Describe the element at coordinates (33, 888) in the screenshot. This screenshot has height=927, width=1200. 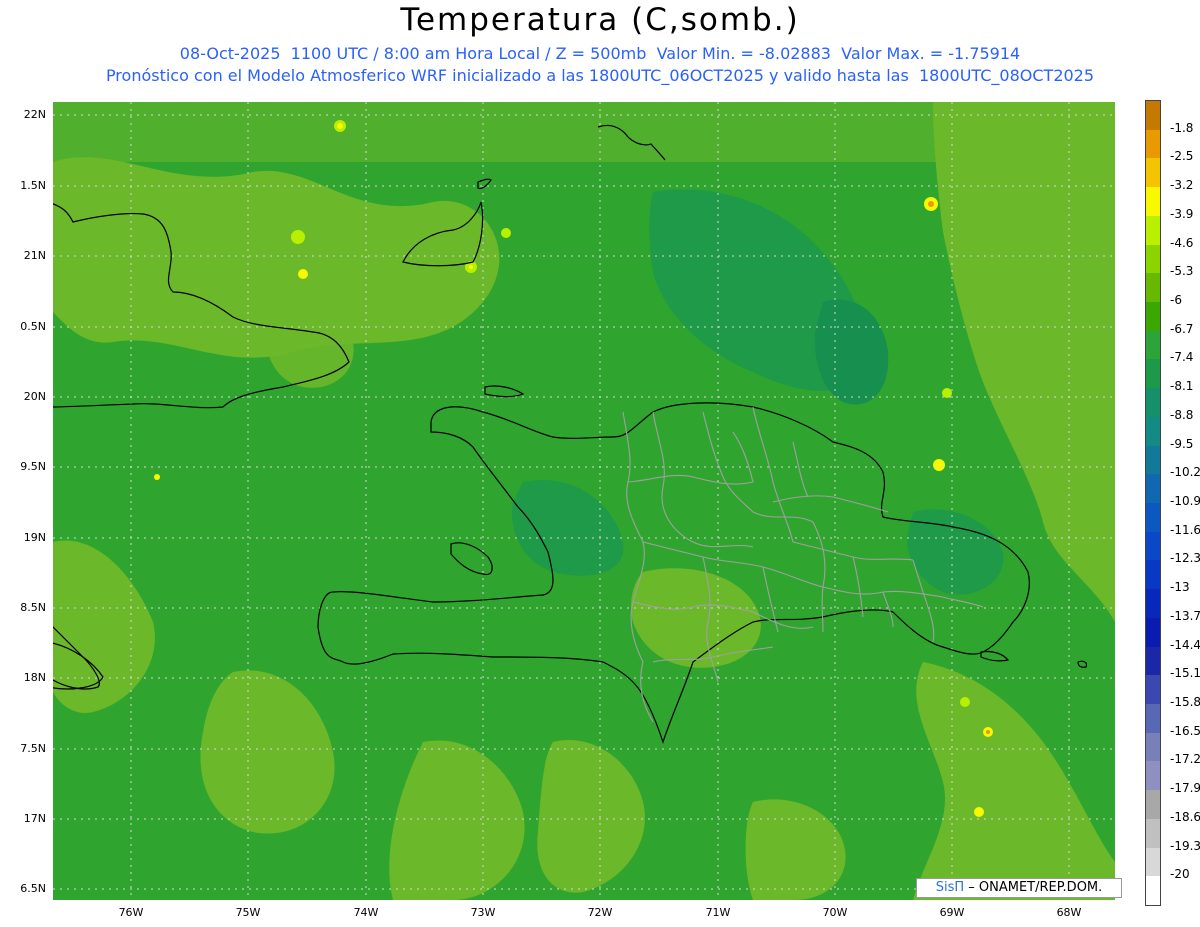
I see `y-tick-label: 6.5N` at that location.